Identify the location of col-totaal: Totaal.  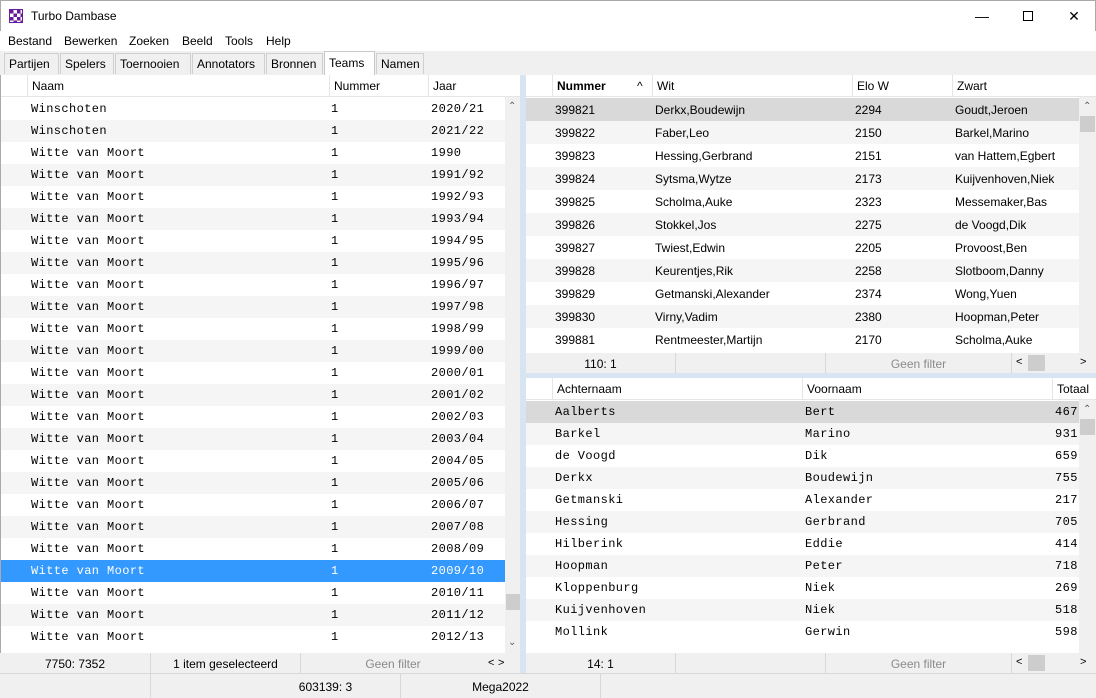
(1074, 389).